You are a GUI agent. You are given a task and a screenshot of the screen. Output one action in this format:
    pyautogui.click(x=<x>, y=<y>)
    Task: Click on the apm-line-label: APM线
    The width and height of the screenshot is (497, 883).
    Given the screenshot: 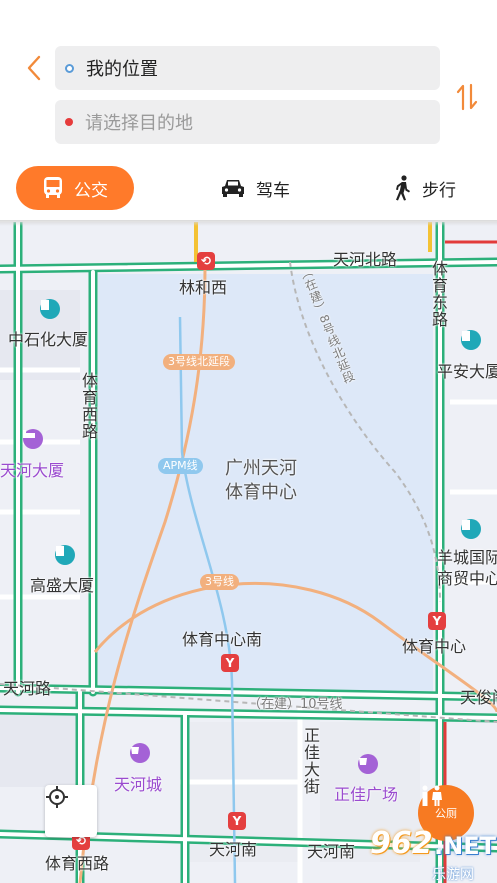 What is the action you would take?
    pyautogui.click(x=180, y=466)
    